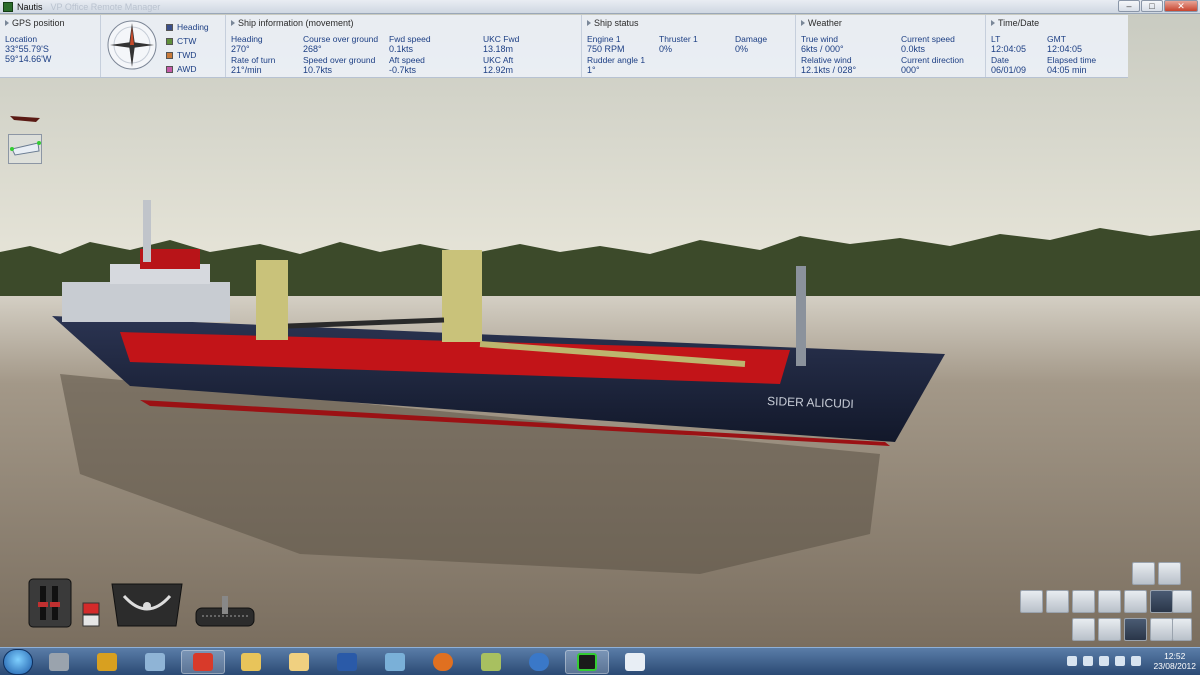  What do you see at coordinates (587, 661) in the screenshot?
I see `taskbar-app-player` at bounding box center [587, 661].